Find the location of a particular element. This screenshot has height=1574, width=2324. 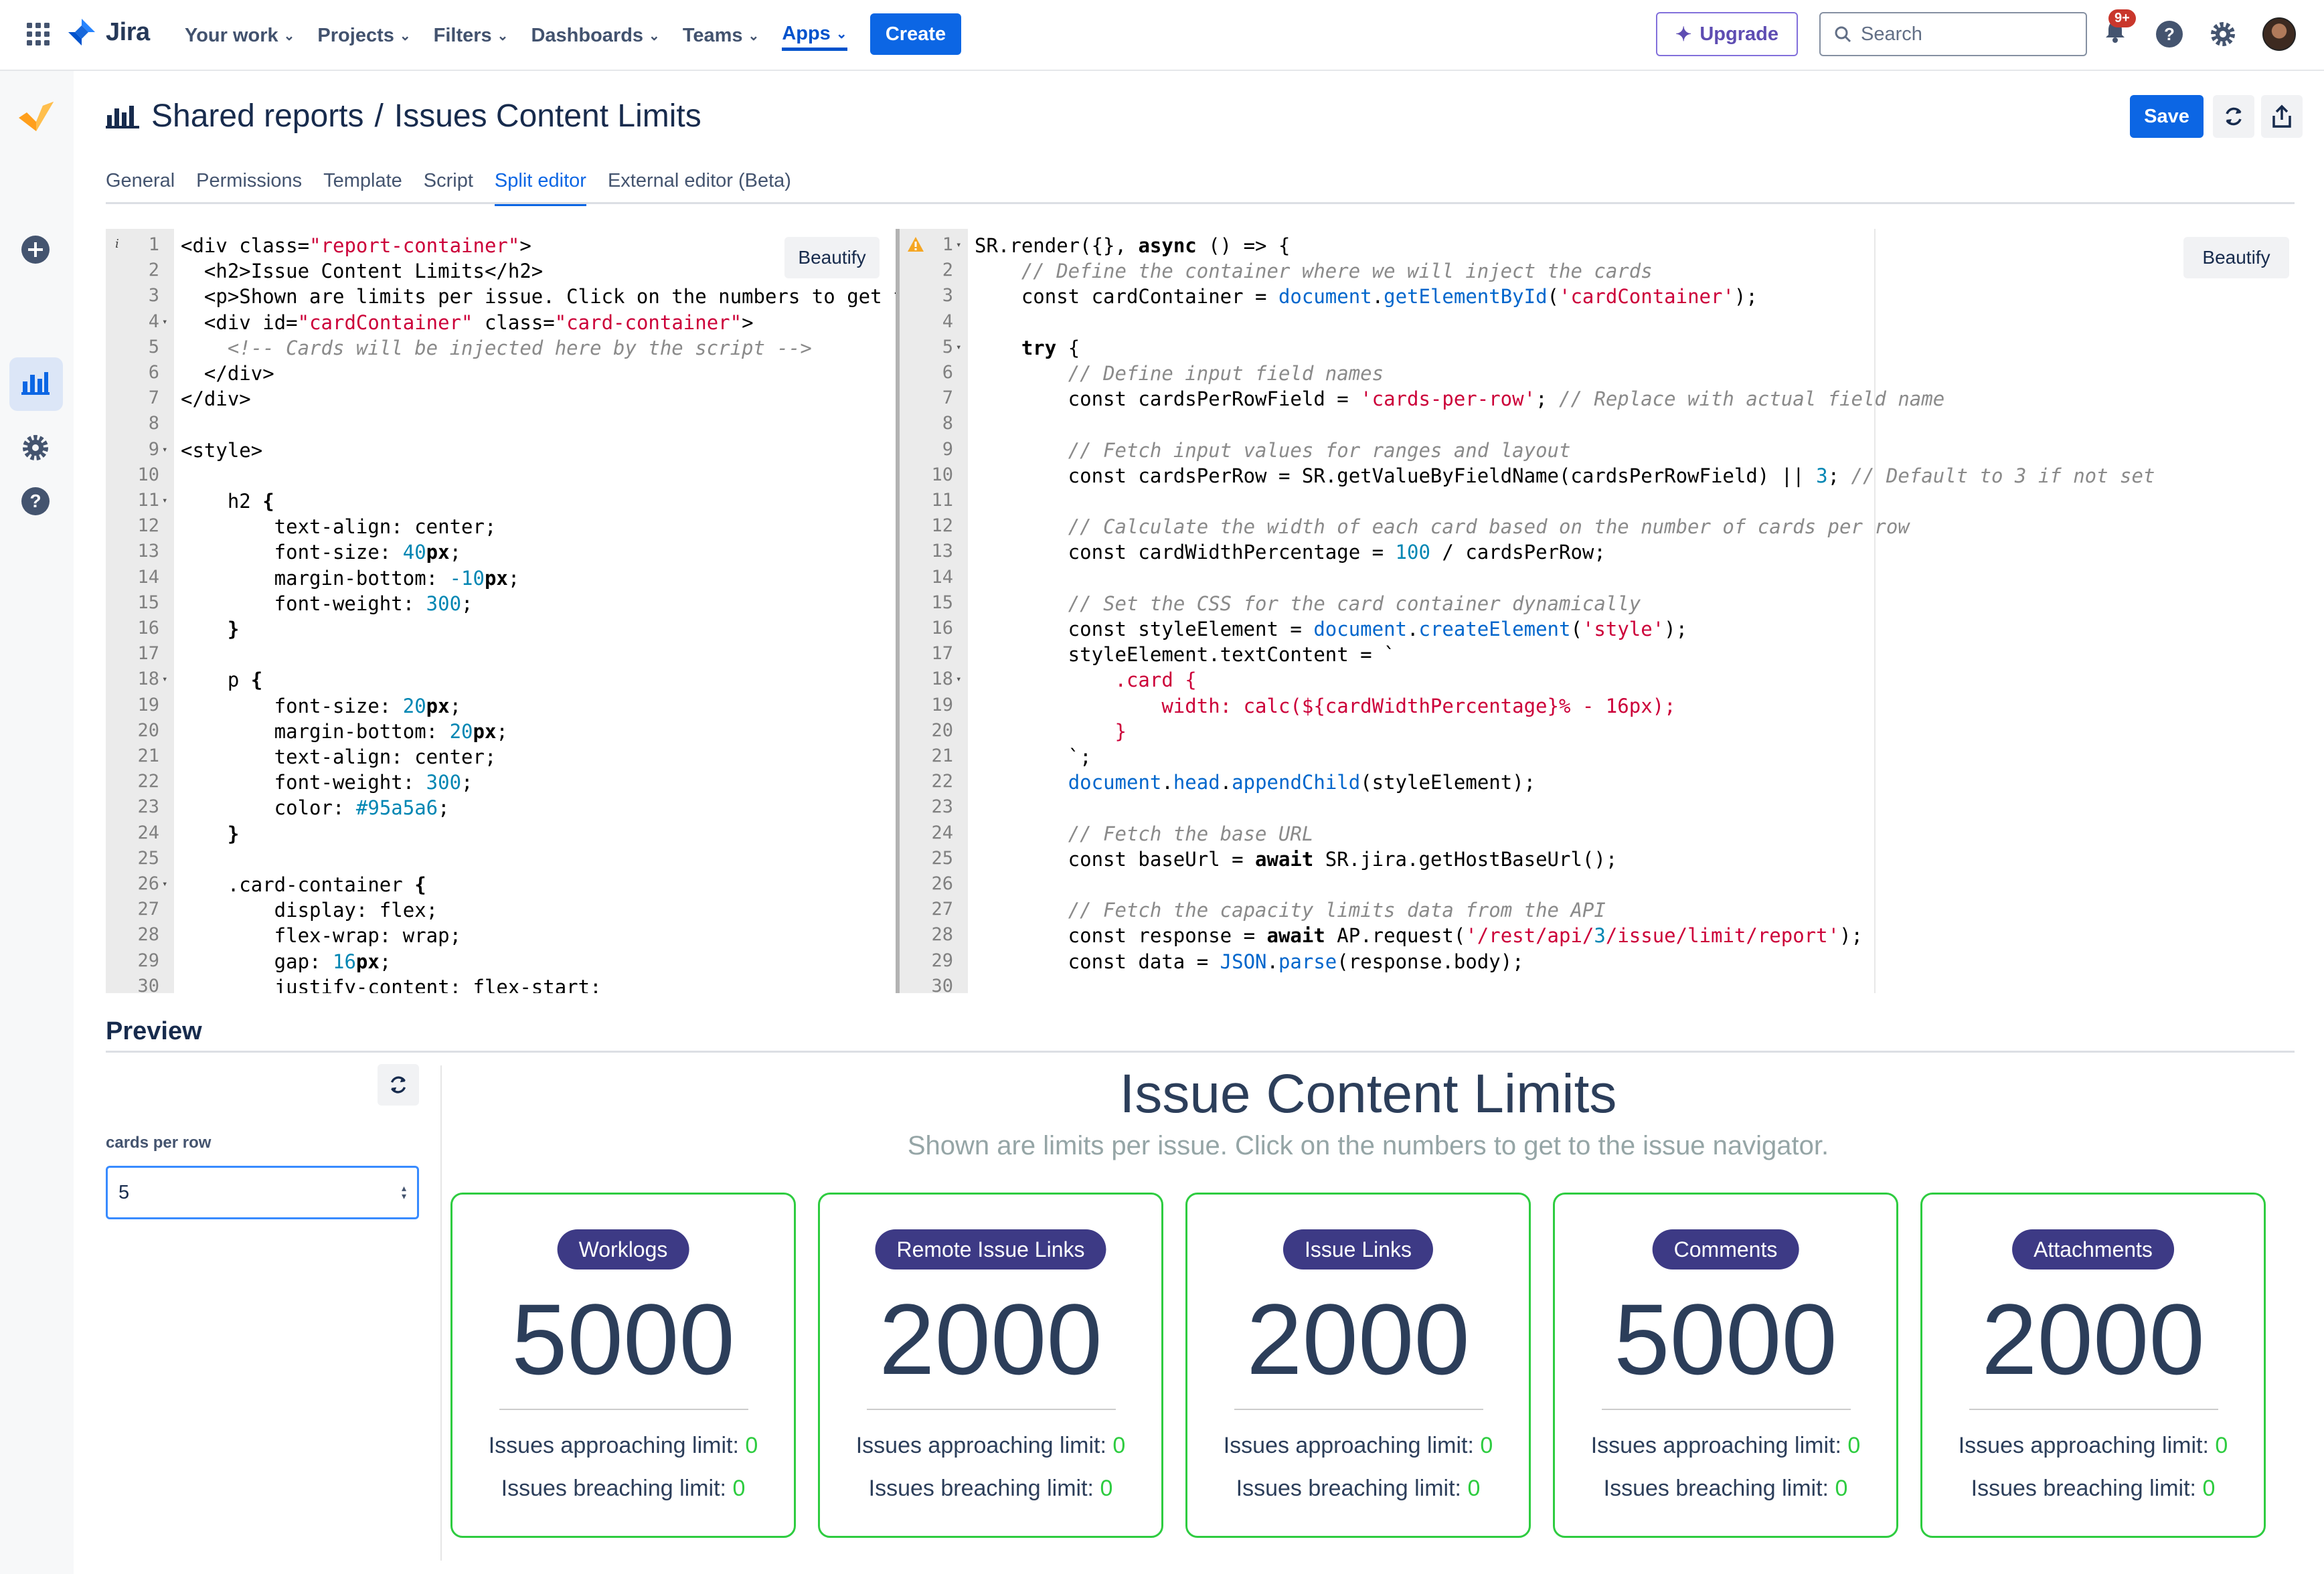

search-input: Search is located at coordinates (1953, 34).